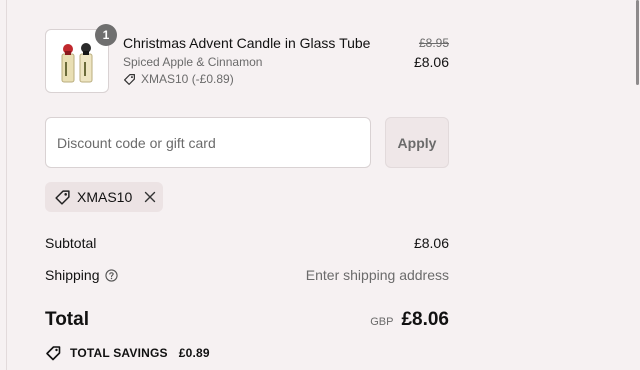 This screenshot has height=370, width=640. I want to click on product-thumbnail: 1, so click(81, 58).